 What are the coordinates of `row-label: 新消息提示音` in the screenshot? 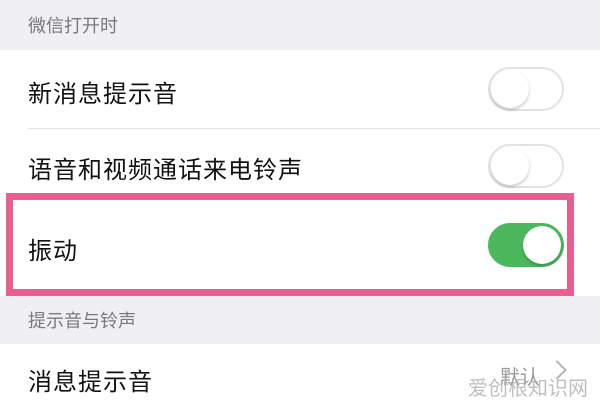 It's located at (103, 94).